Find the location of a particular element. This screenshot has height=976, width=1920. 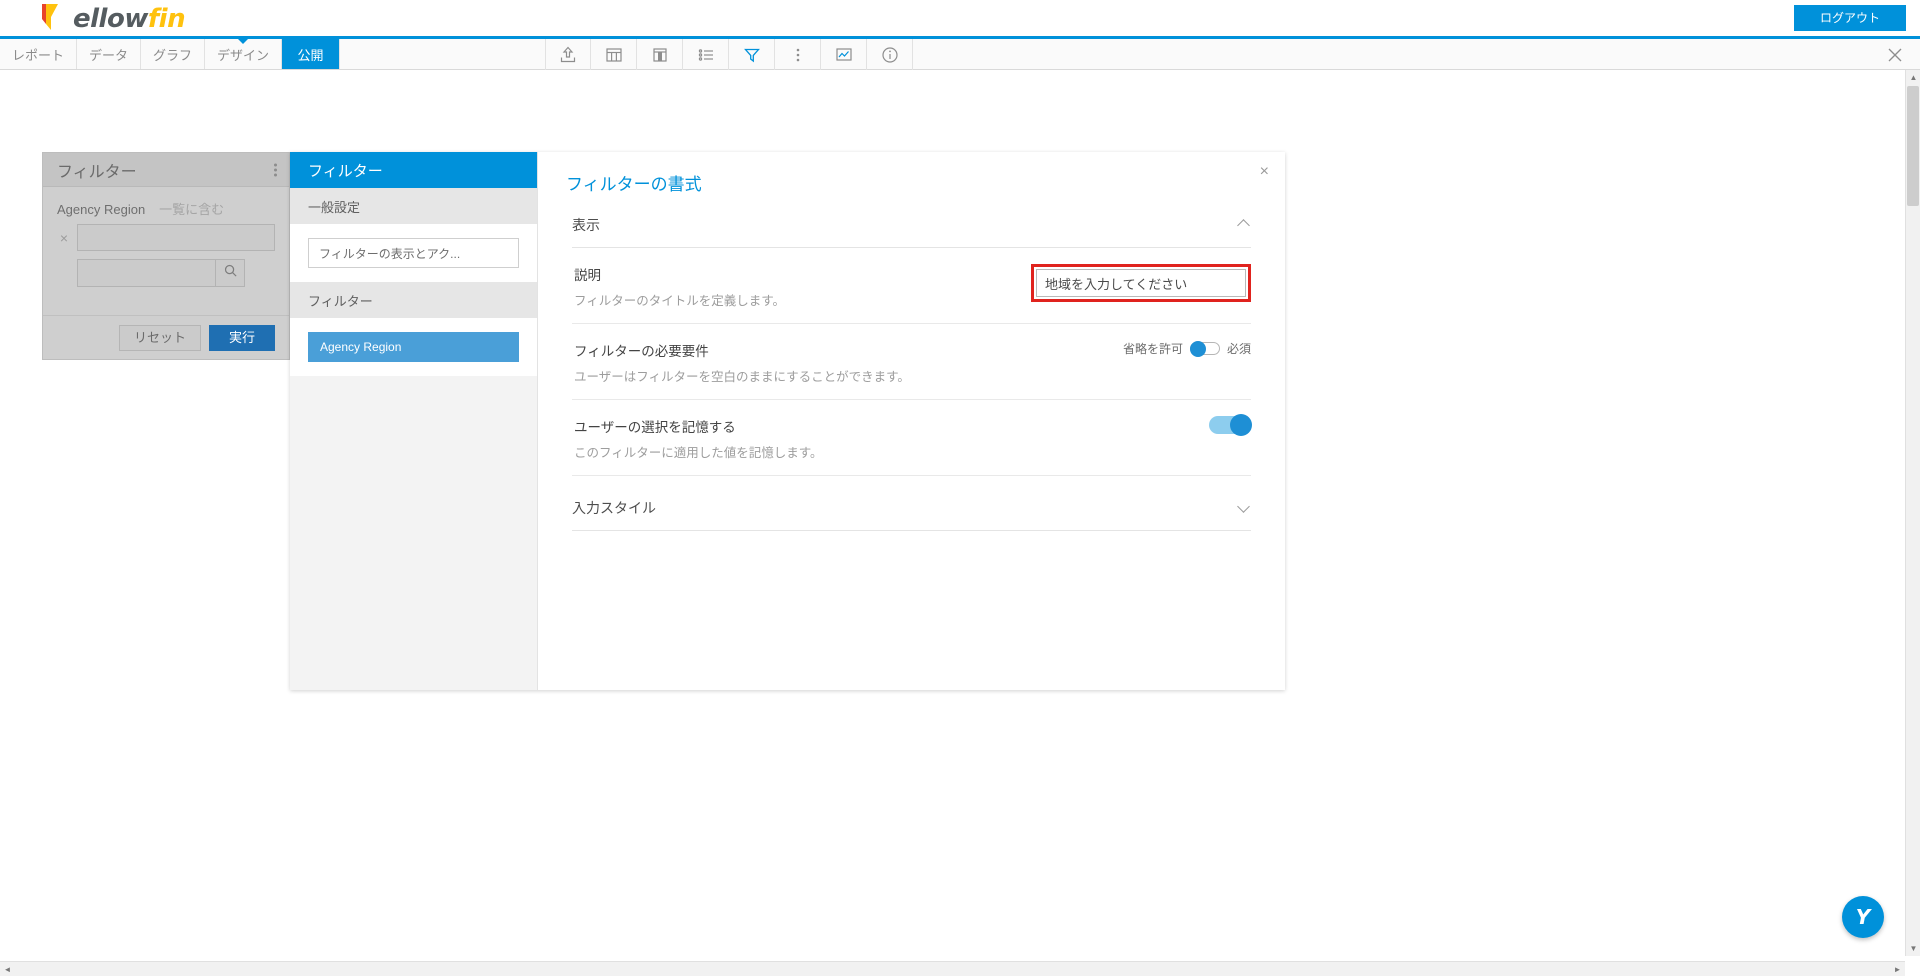

filter-operator-label: 一覧に含む is located at coordinates (192, 209).